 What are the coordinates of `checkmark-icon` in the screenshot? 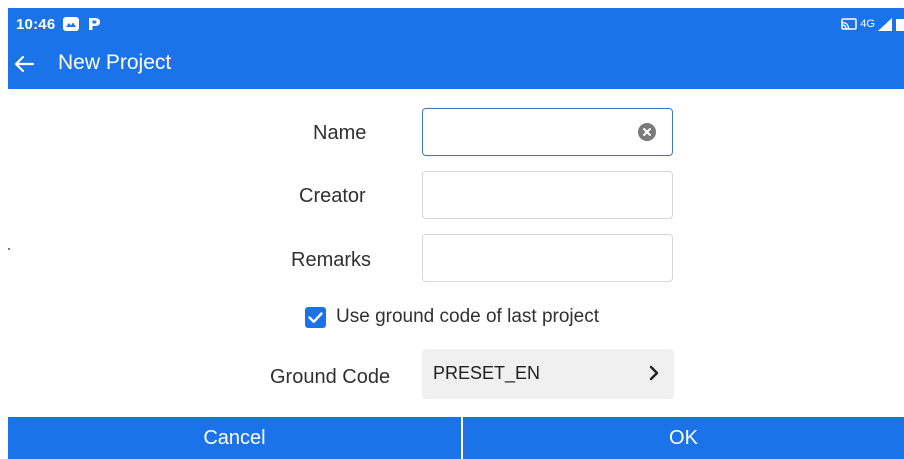 It's located at (315, 317).